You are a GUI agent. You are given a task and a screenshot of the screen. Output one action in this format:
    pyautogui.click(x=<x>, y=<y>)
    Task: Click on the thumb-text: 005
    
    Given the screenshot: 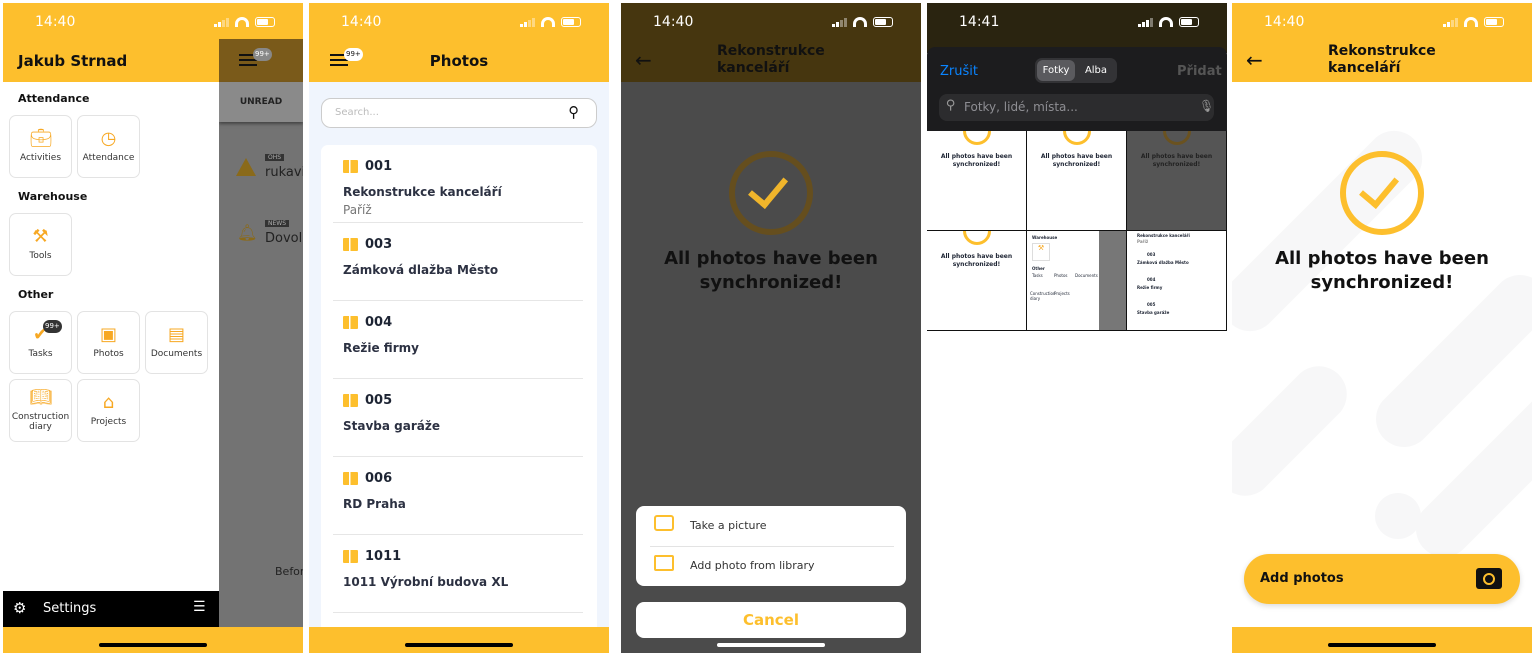 What is the action you would take?
    pyautogui.click(x=1151, y=304)
    